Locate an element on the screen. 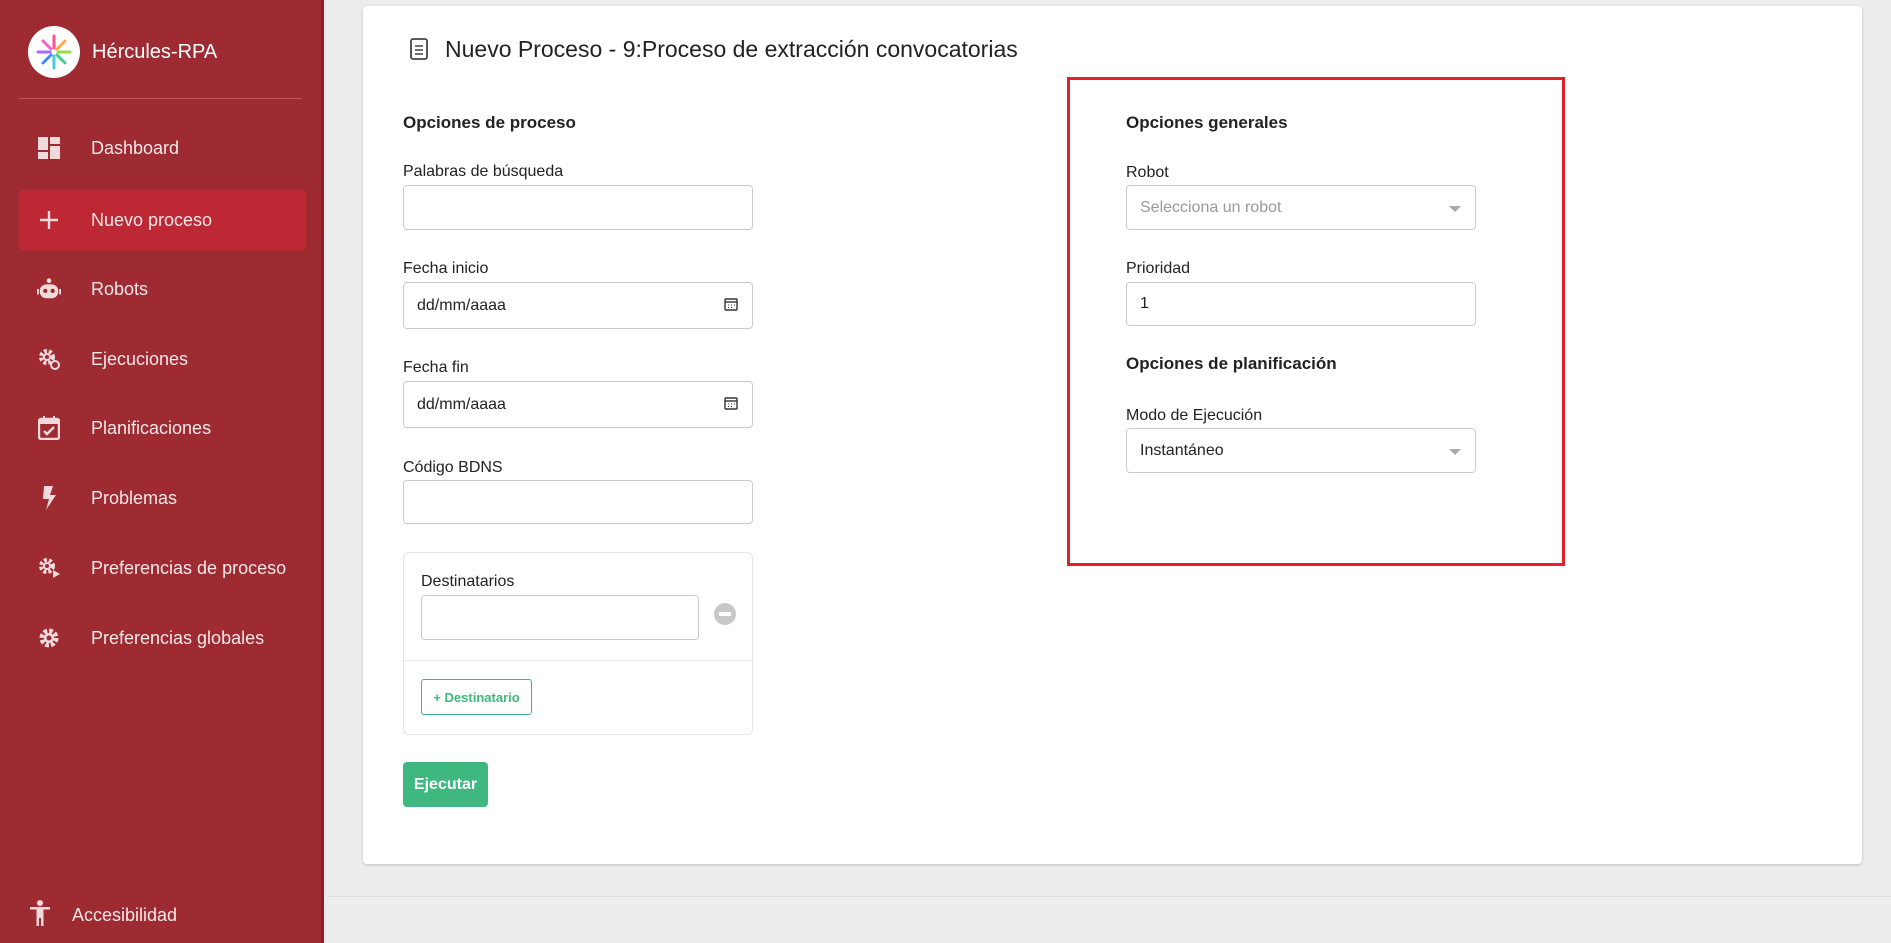 The image size is (1891, 943). sidebar-item-label: Preferencias de proceso is located at coordinates (189, 567).